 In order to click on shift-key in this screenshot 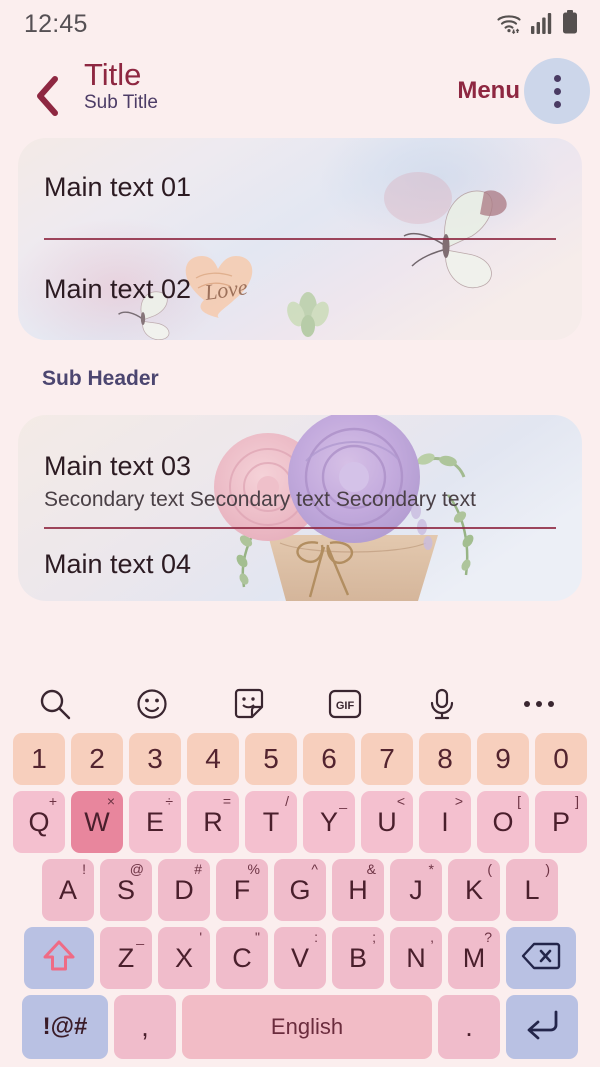, I will do `click(59, 958)`.